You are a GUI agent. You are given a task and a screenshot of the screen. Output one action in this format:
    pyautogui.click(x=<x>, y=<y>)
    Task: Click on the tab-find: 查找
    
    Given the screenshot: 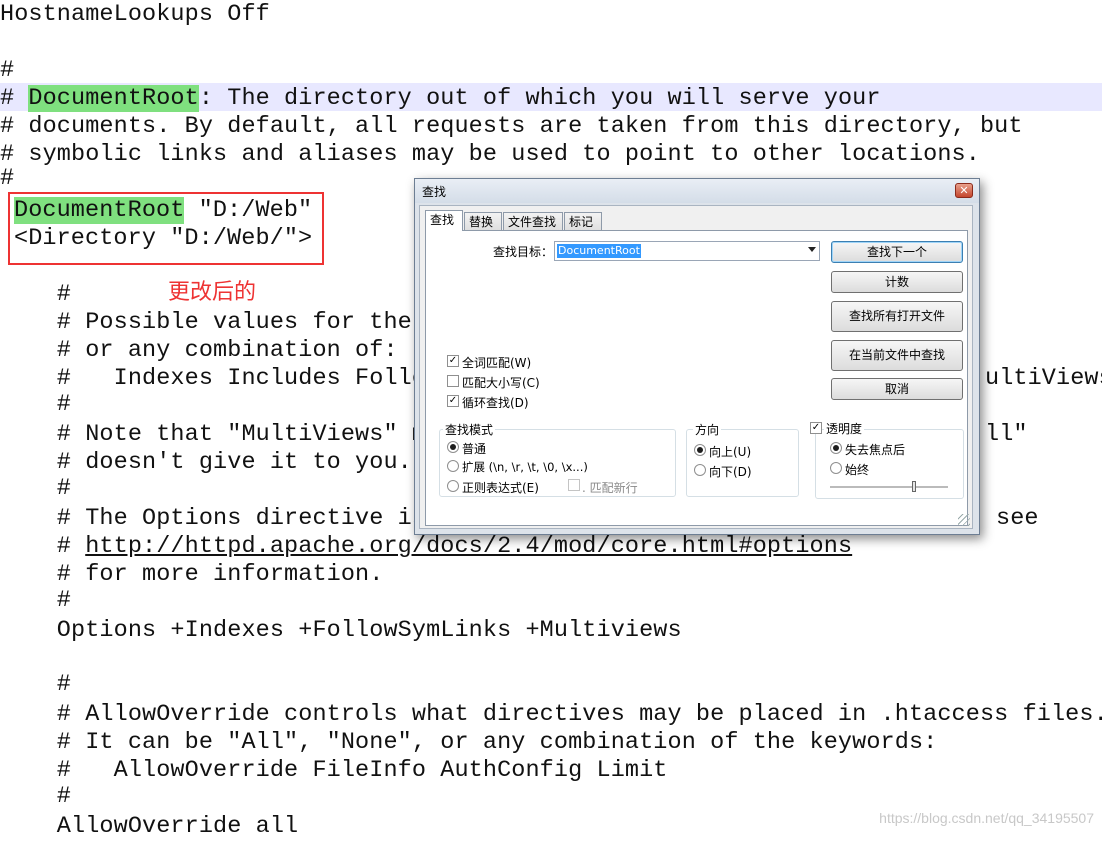 What is the action you would take?
    pyautogui.click(x=444, y=220)
    